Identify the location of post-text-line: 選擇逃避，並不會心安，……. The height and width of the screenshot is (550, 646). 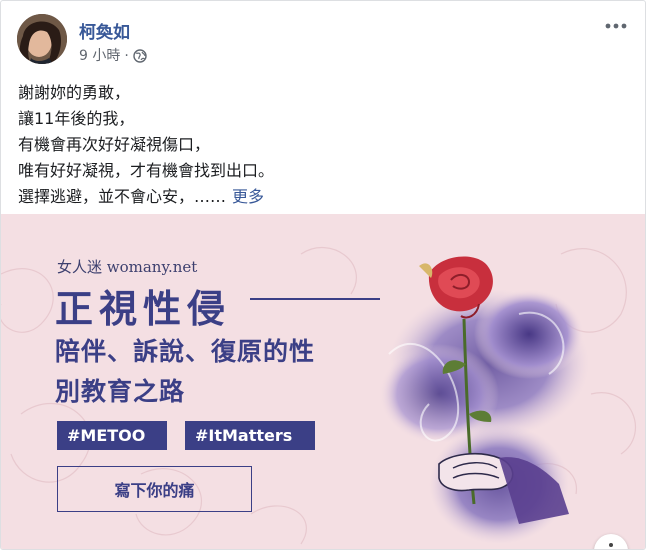
(122, 196).